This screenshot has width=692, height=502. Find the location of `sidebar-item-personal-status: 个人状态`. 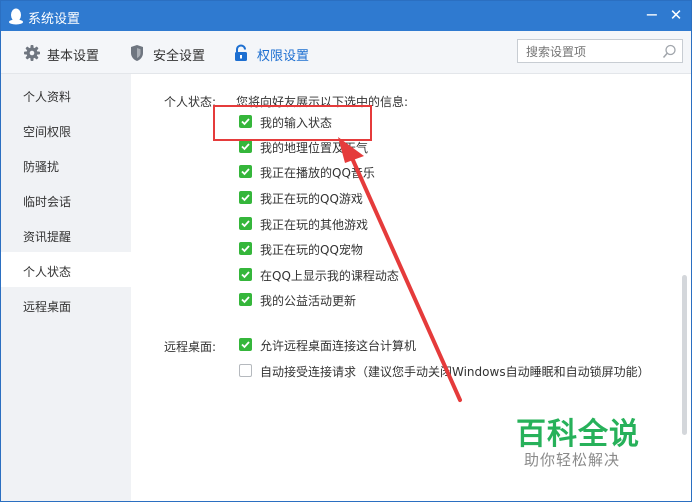

sidebar-item-personal-status: 个人状态 is located at coordinates (66, 269).